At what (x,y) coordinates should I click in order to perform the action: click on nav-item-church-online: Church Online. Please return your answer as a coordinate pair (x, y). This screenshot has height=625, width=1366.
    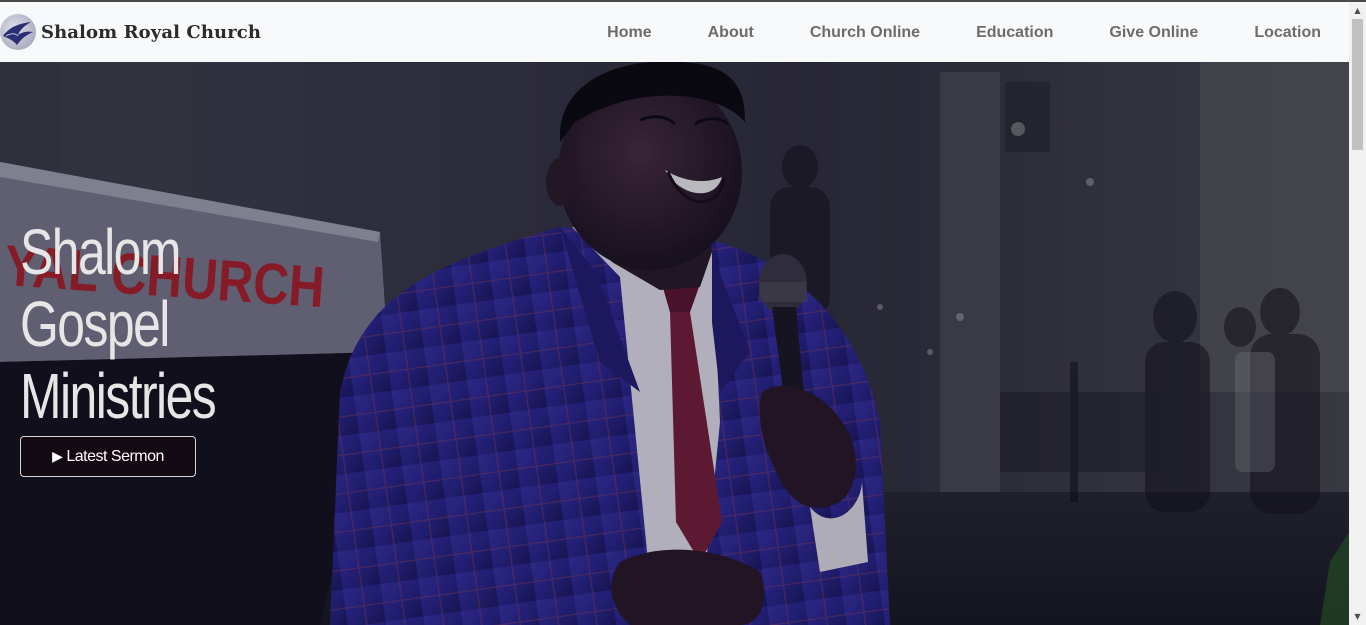
    Looking at the image, I should click on (865, 32).